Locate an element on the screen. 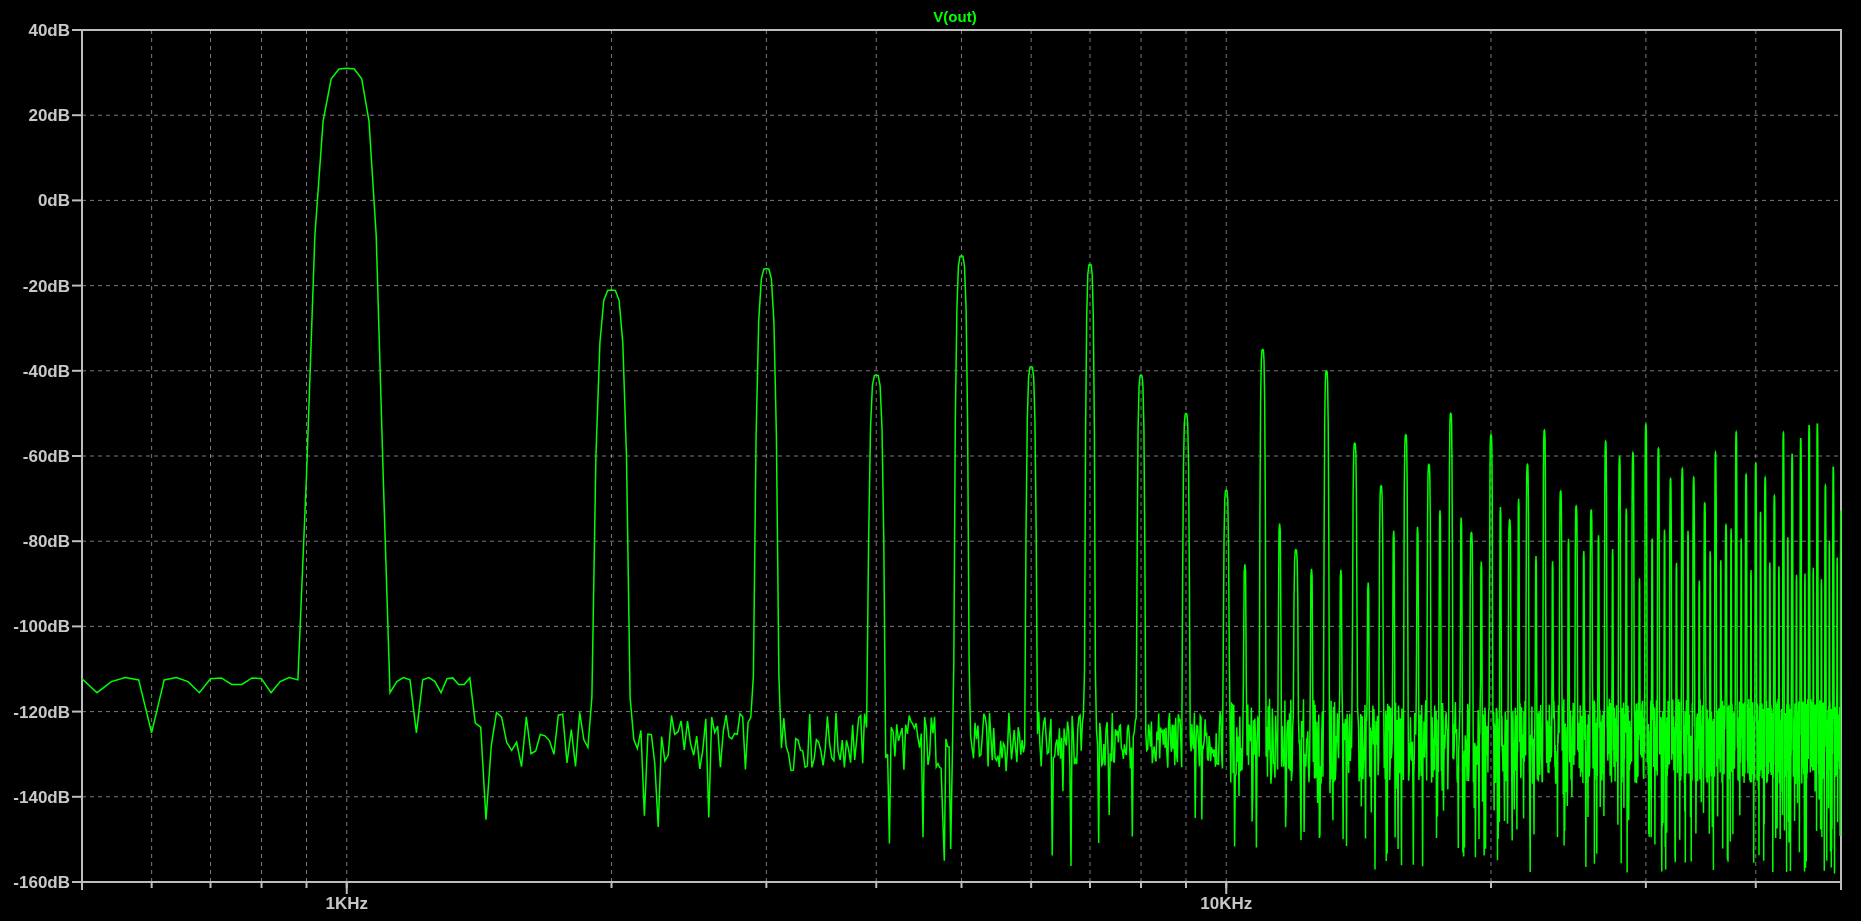 This screenshot has width=1861, height=921. x-axis-label: 10KHz is located at coordinates (1226, 903).